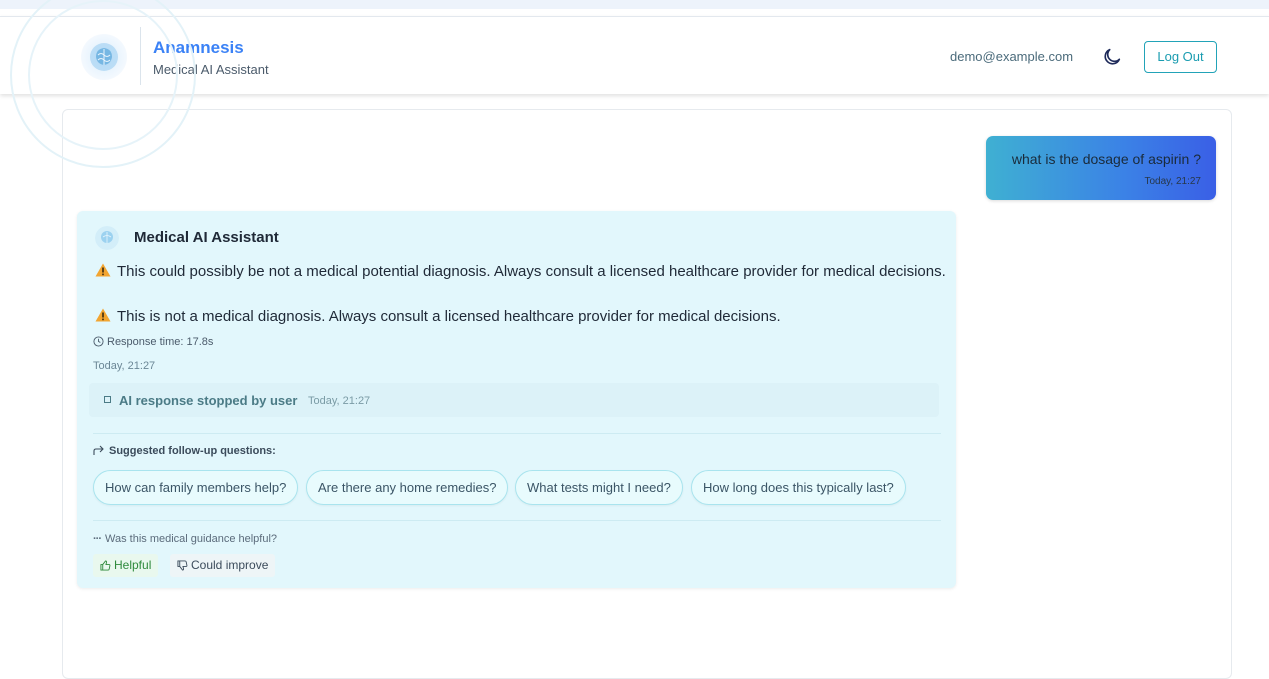 This screenshot has height=679, width=1269. Describe the element at coordinates (196, 487) in the screenshot. I see `suggestion-chip: How can family members help?` at that location.